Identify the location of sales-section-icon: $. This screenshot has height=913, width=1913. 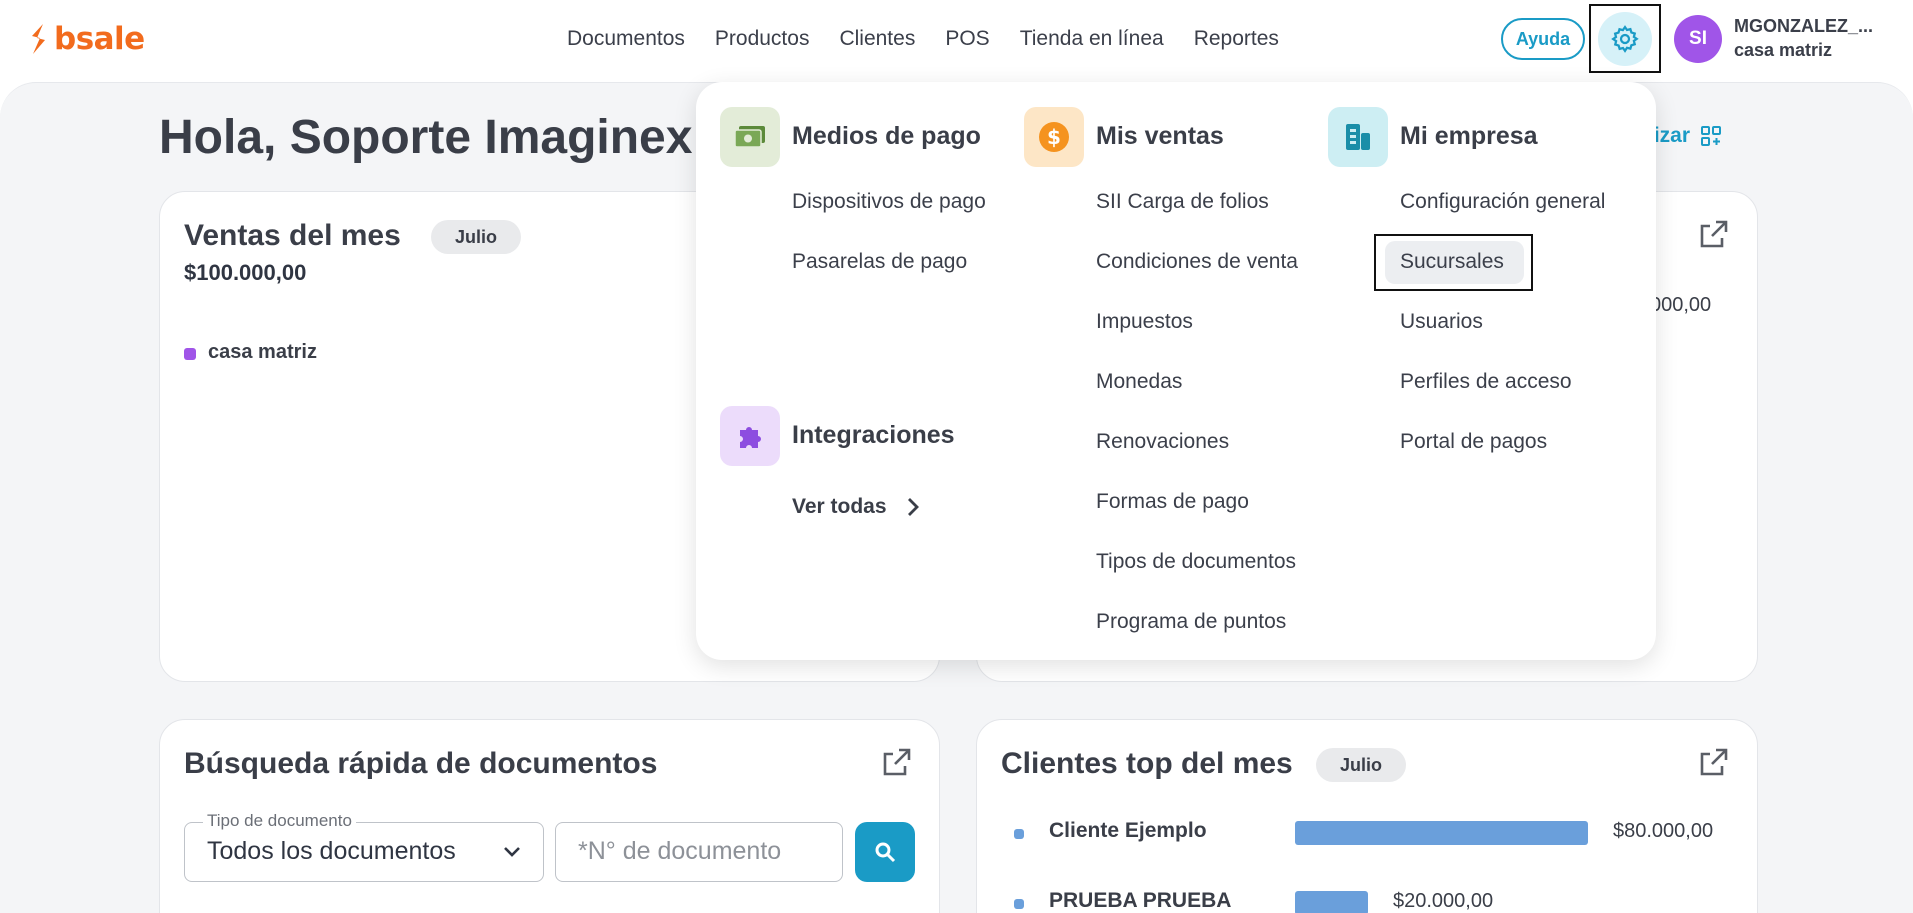
(1054, 137).